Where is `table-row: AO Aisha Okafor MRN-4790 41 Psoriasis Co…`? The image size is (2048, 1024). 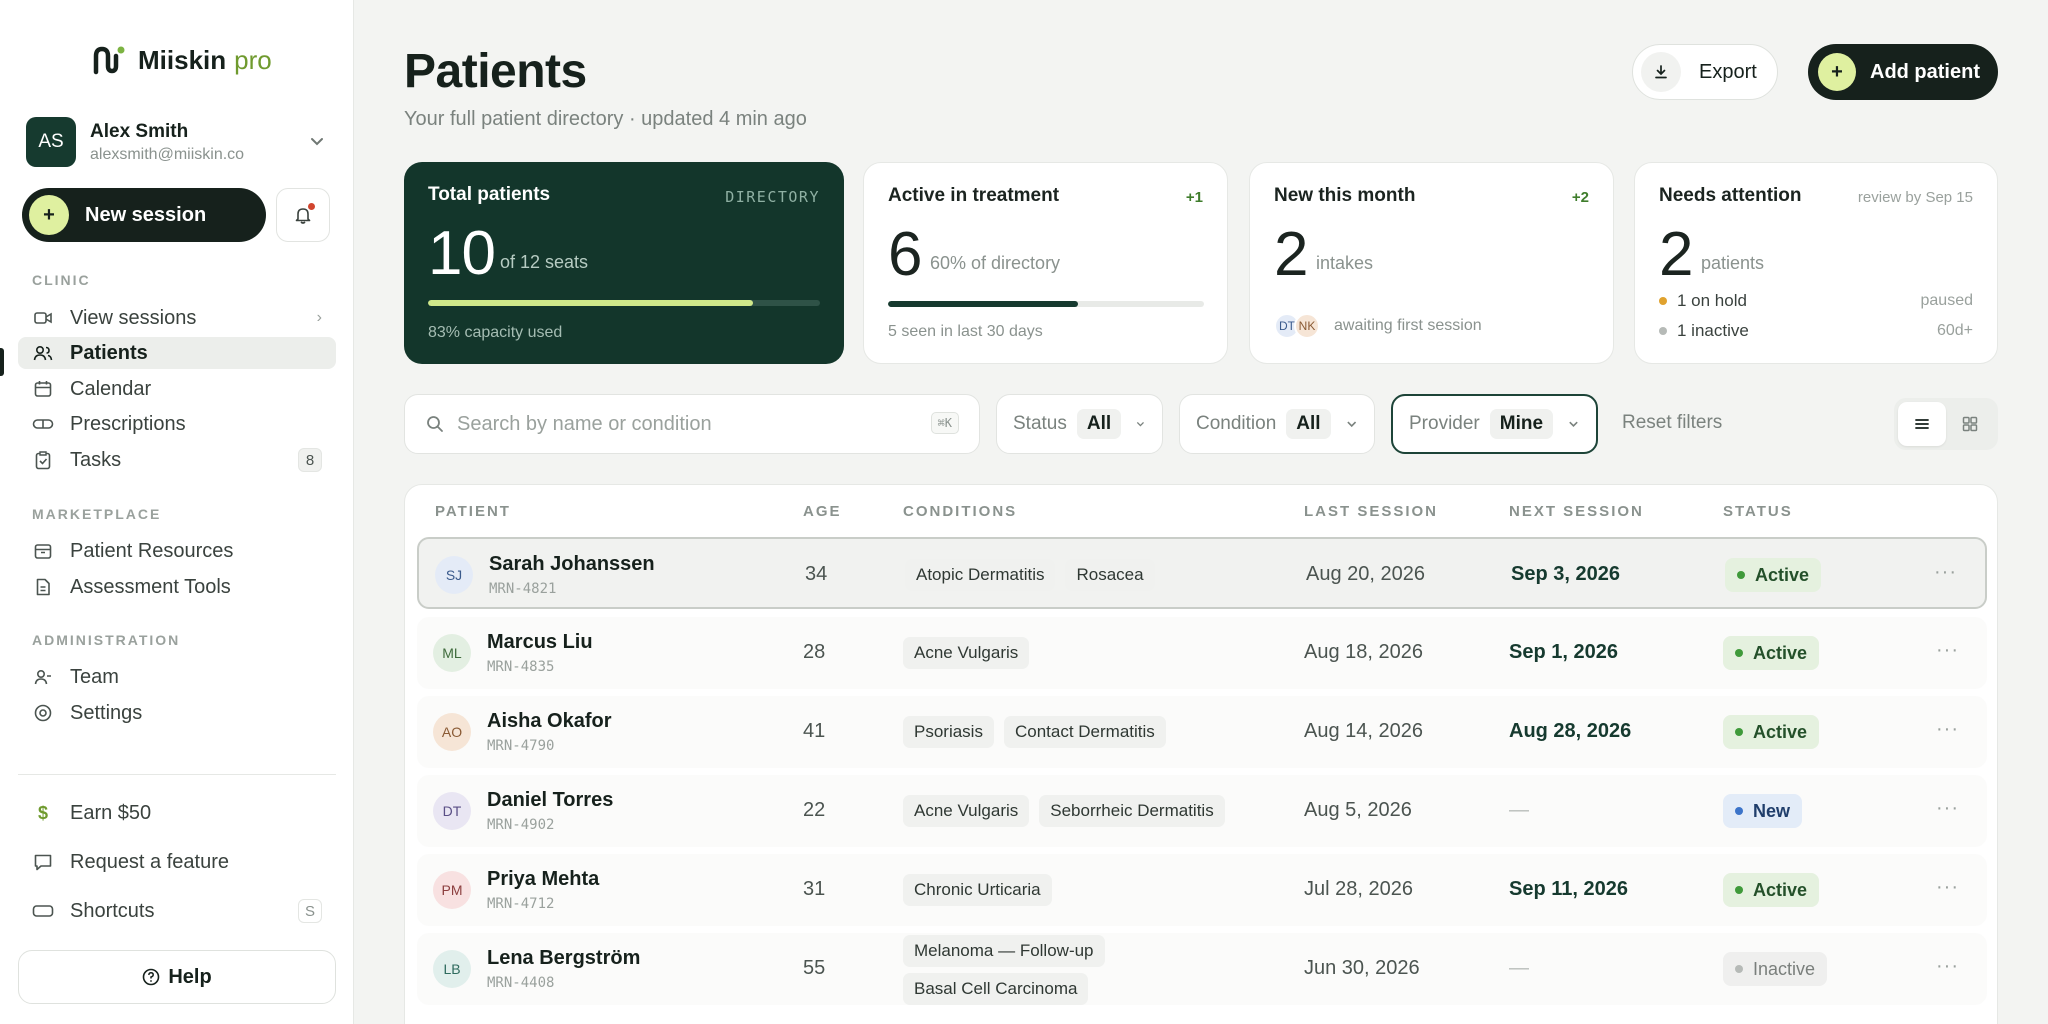
table-row: AO Aisha Okafor MRN-4790 41 Psoriasis Co… is located at coordinates (1202, 732).